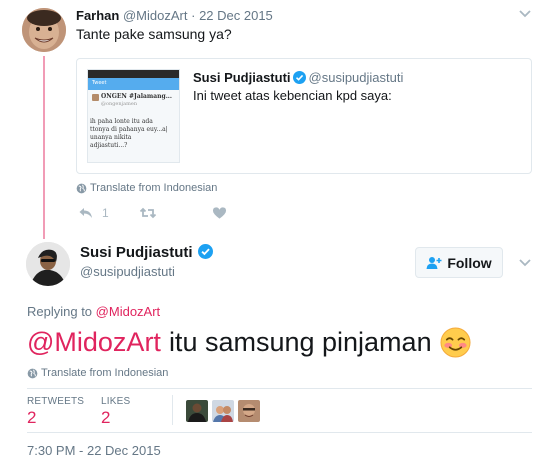  Describe the element at coordinates (31, 418) in the screenshot. I see `retweets-count: 2` at that location.